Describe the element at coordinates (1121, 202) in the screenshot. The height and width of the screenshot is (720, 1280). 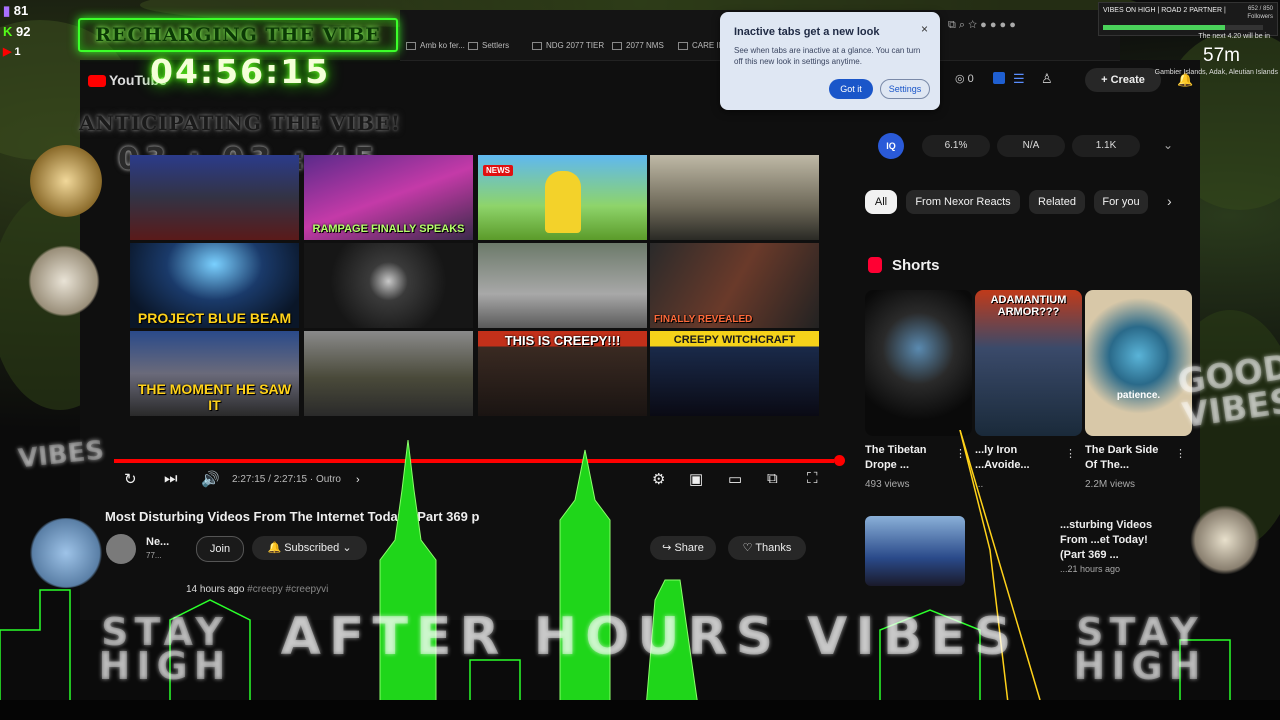
I see `chip-for-you: For you` at that location.